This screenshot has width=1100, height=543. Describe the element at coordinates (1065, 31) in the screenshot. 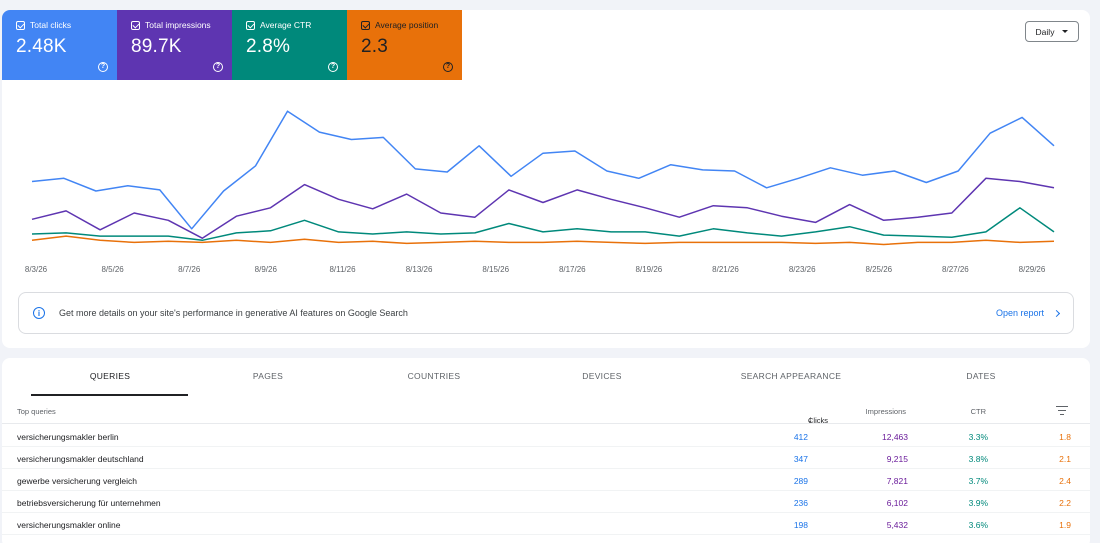

I see `caret-down-icon` at that location.